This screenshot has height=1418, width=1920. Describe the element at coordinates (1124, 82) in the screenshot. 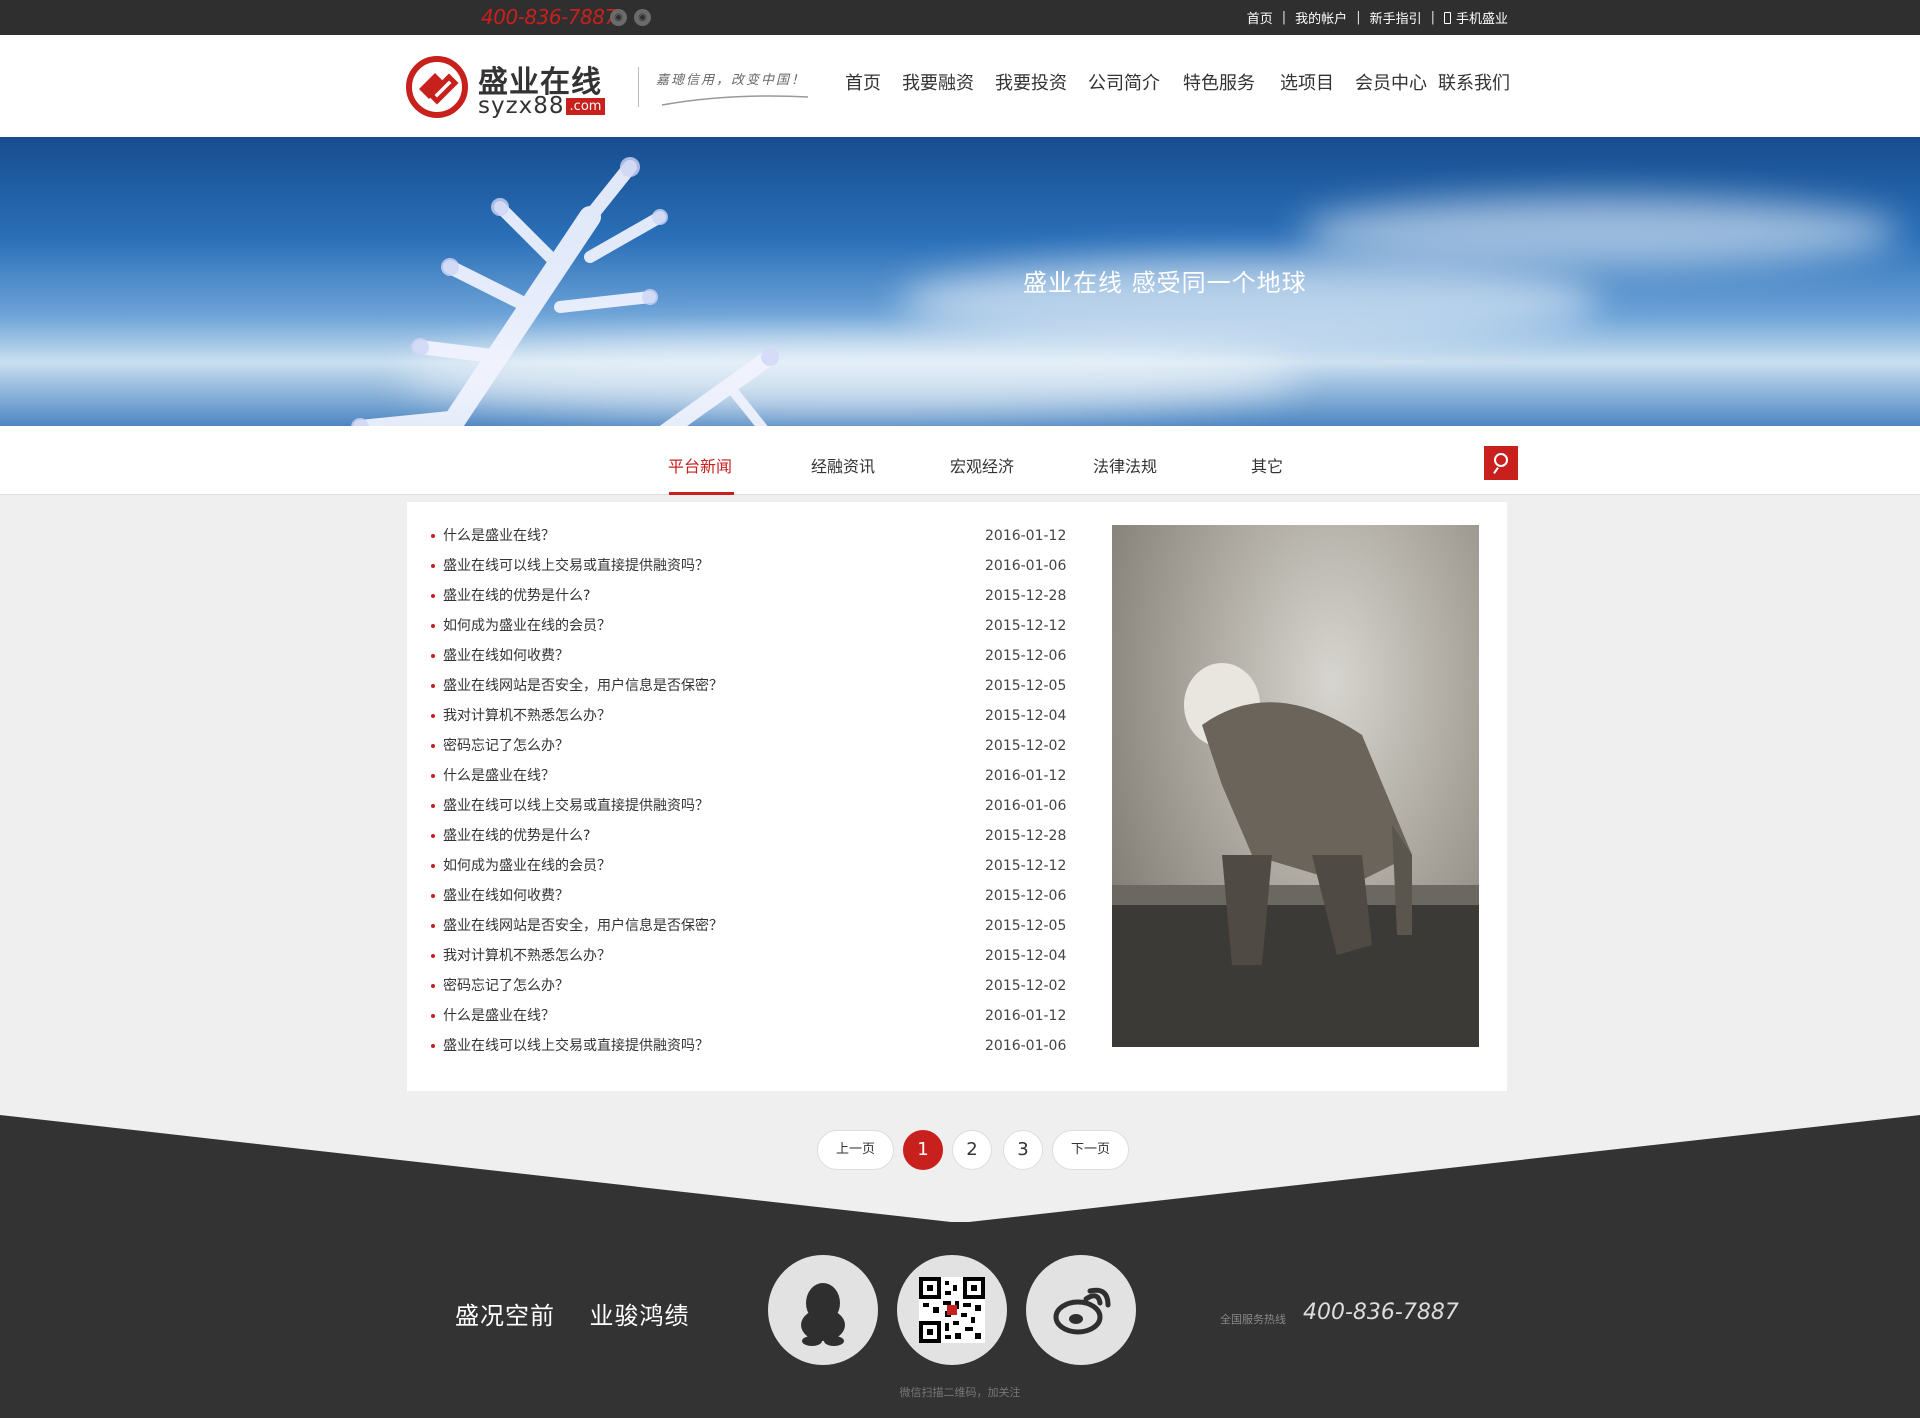

I see `nav-about: 公司简介` at that location.